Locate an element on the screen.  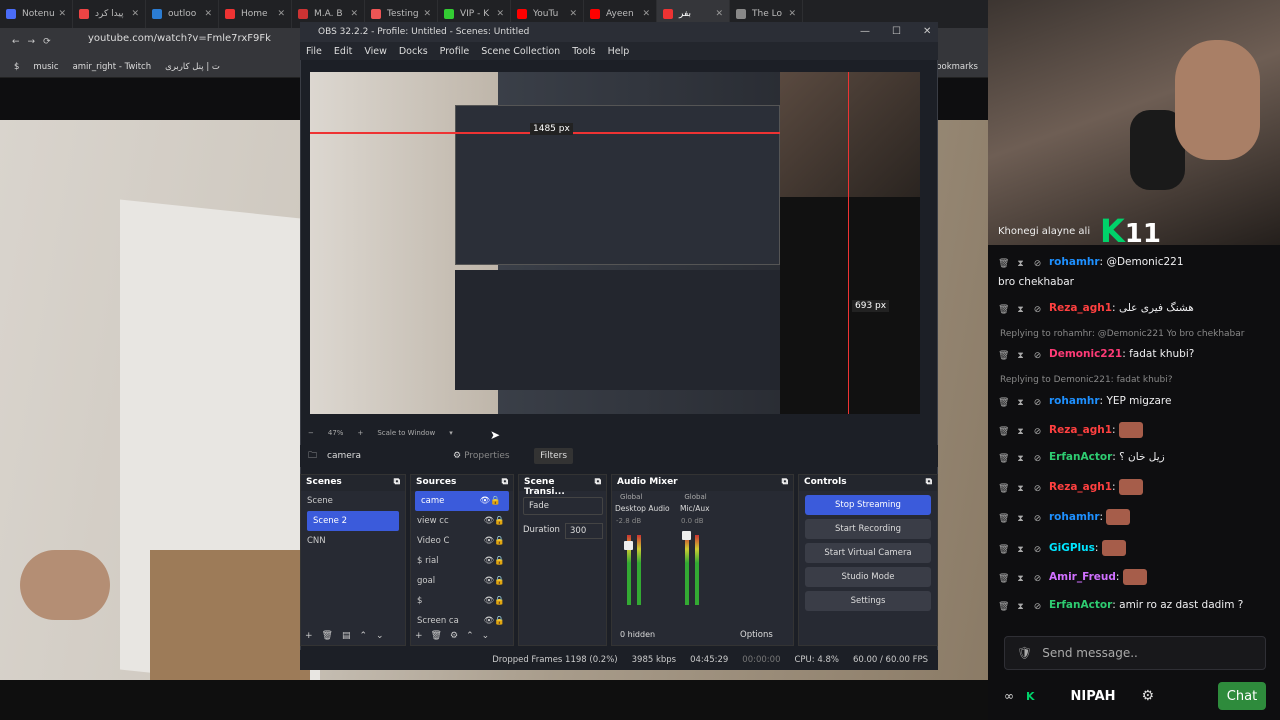
chat-settings-icon: ⚙ is located at coordinates (1148, 696).